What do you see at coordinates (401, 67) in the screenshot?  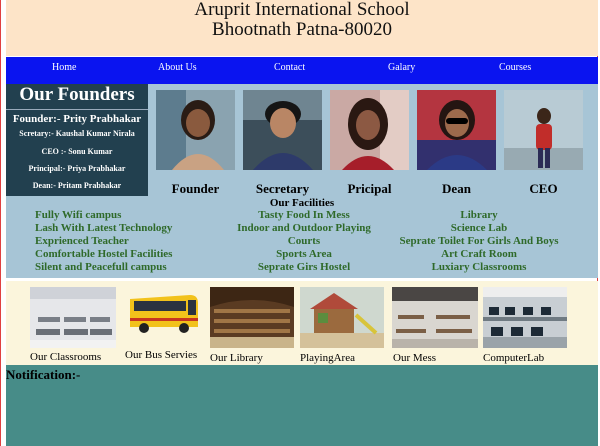 I see `nav-gallery: Galary` at bounding box center [401, 67].